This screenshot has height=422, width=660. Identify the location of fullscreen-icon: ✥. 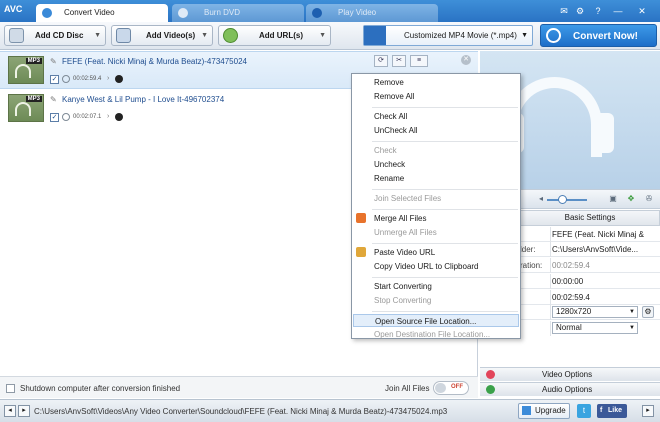
(631, 199).